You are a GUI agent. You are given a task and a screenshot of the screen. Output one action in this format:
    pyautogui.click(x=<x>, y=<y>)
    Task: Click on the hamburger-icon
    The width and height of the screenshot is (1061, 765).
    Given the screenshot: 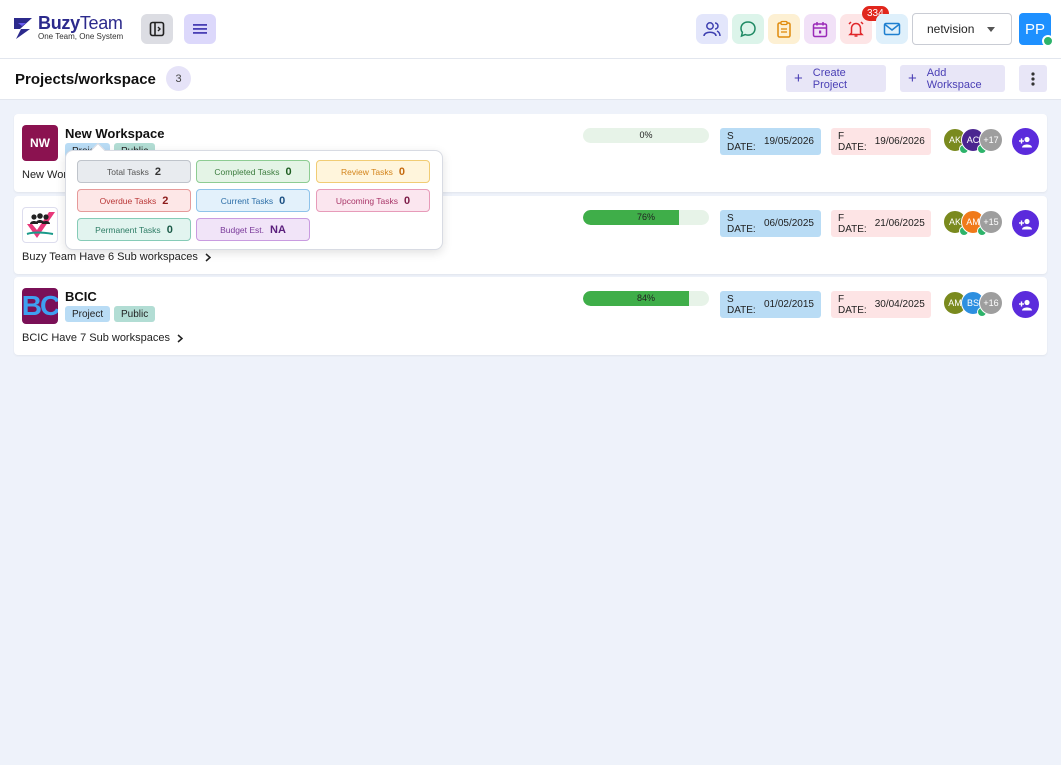 What is the action you would take?
    pyautogui.click(x=200, y=29)
    